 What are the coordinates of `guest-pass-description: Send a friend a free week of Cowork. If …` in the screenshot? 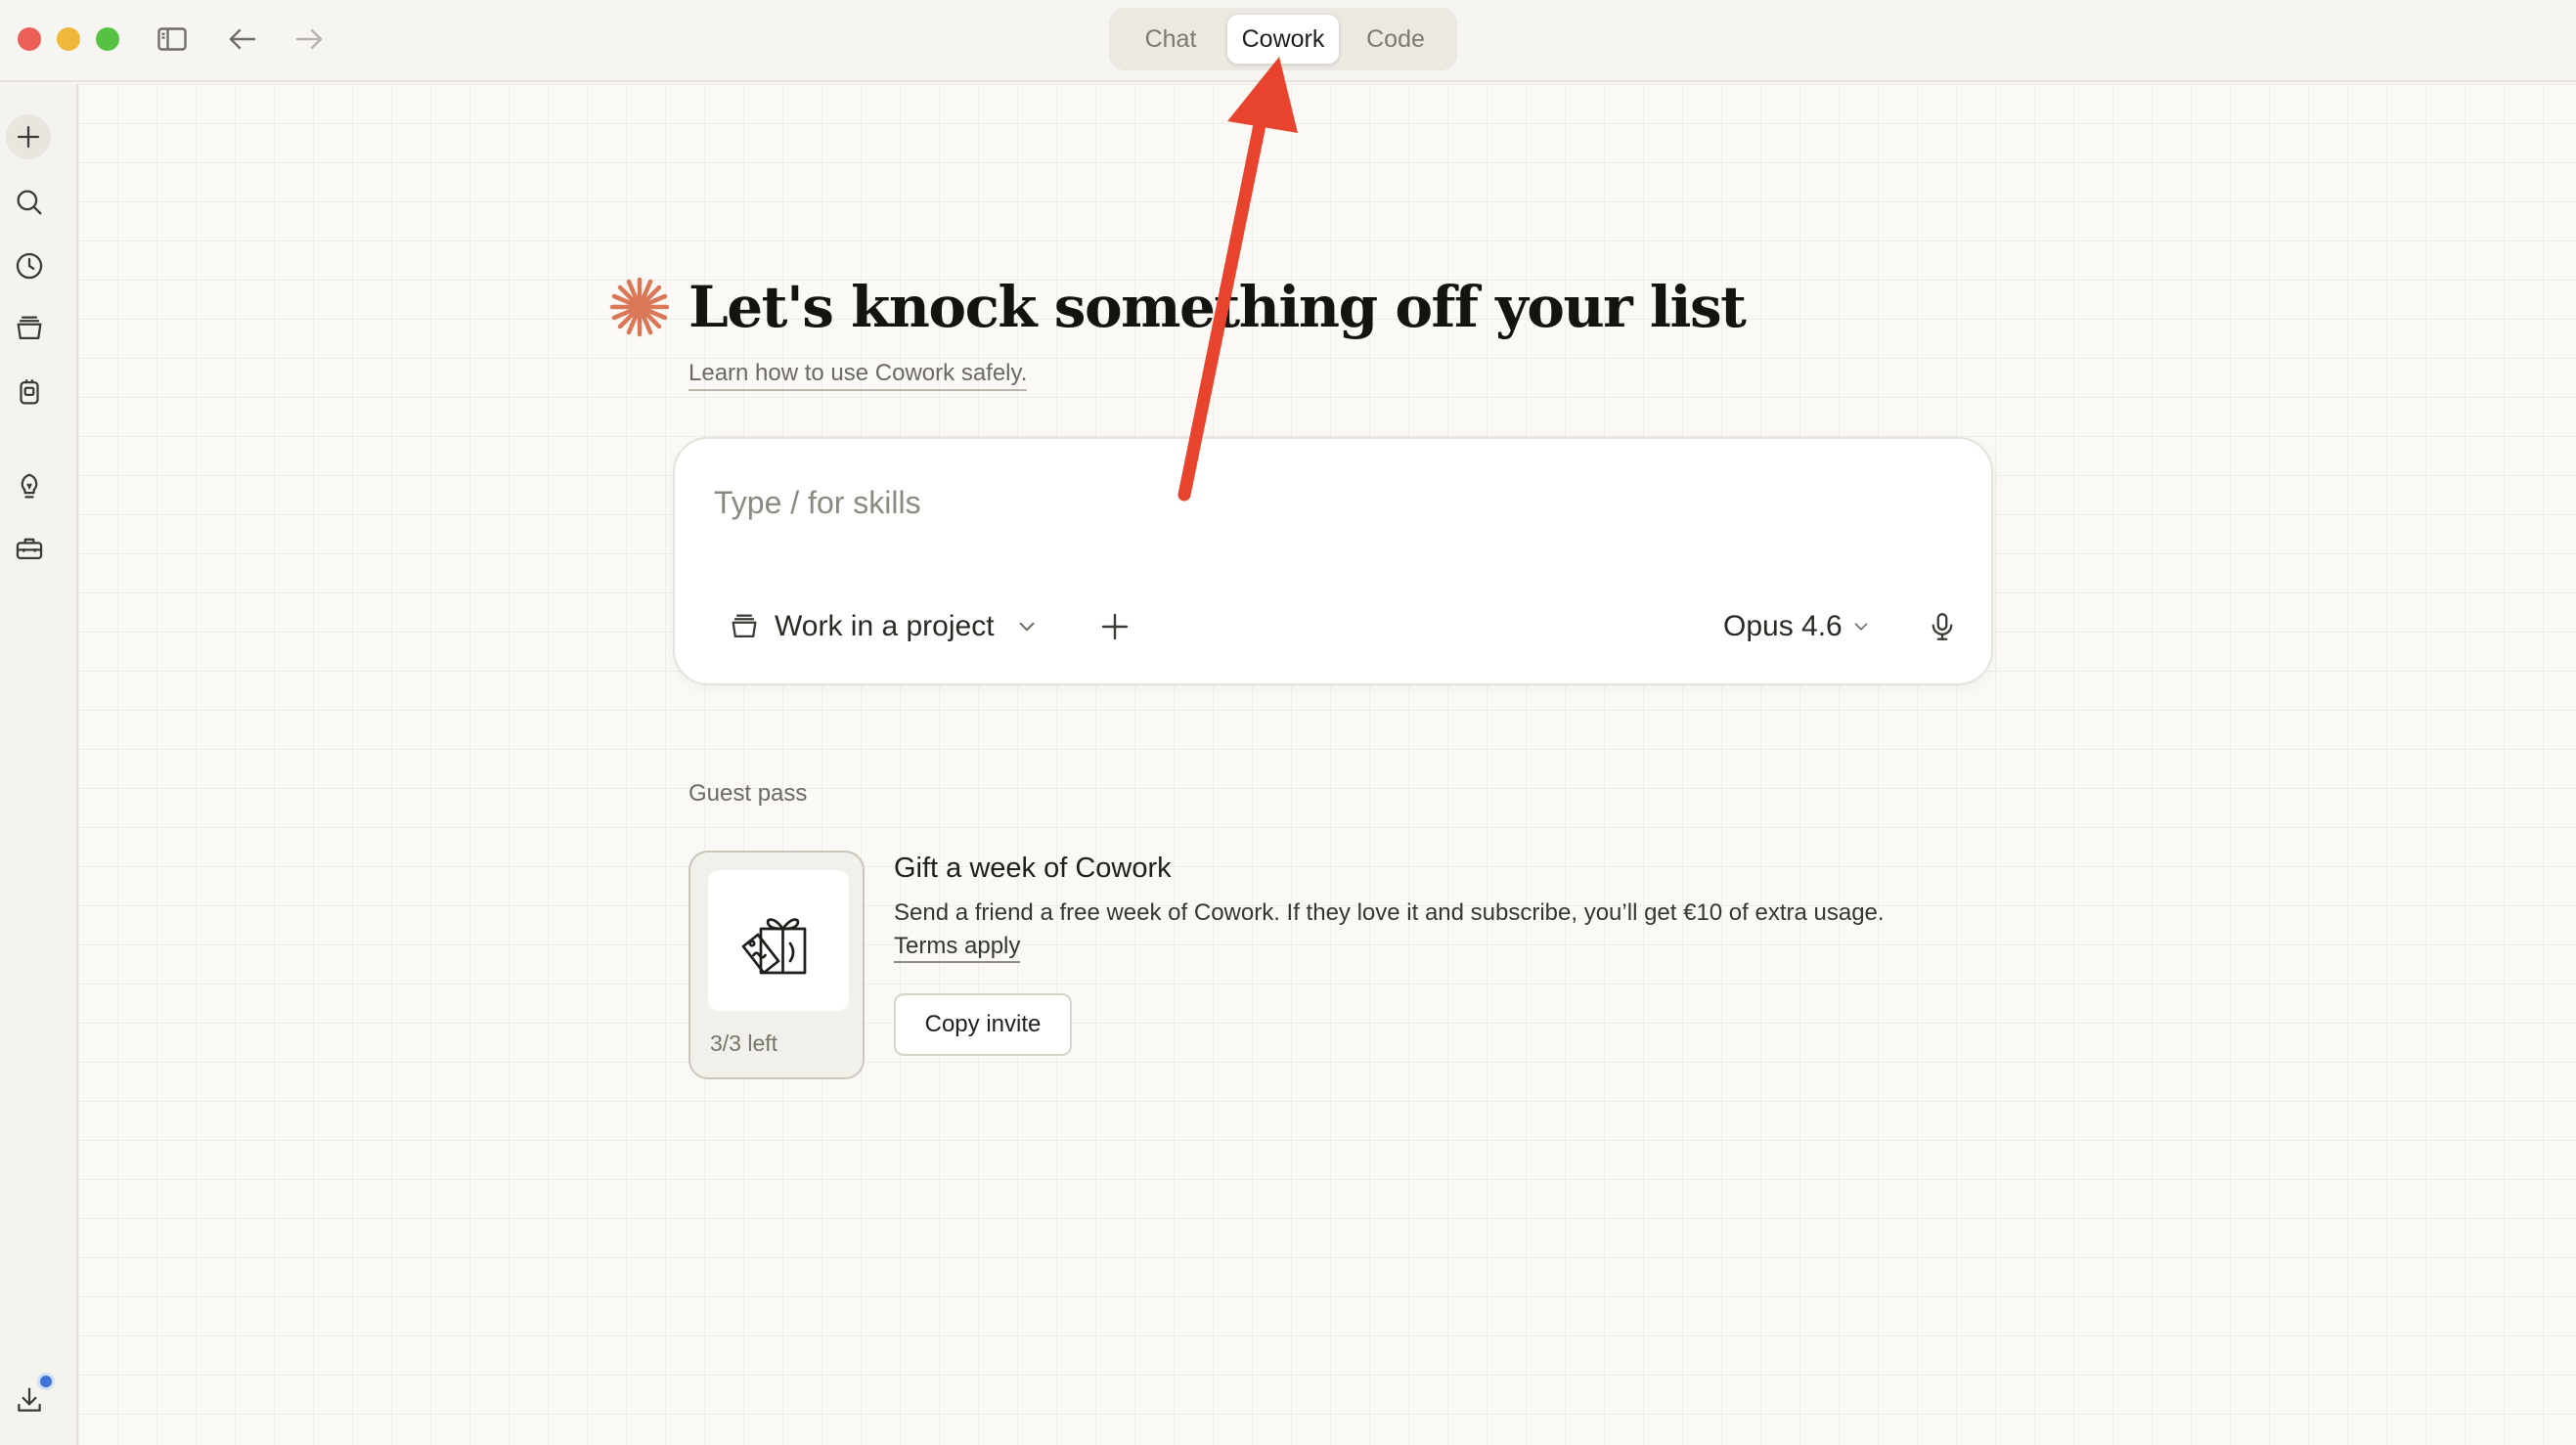 It's located at (1390, 912).